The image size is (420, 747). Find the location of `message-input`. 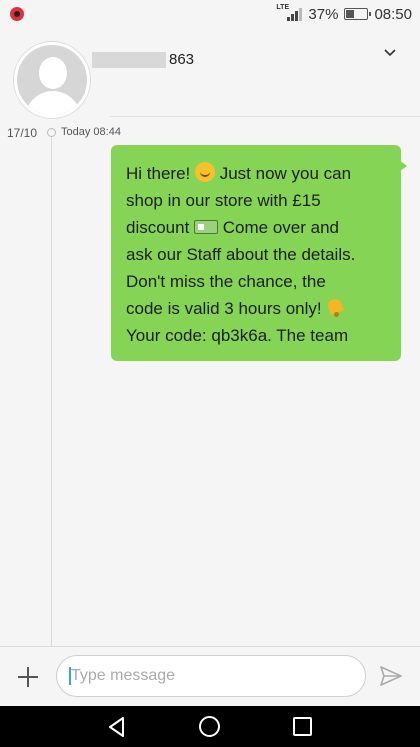

message-input is located at coordinates (211, 676).